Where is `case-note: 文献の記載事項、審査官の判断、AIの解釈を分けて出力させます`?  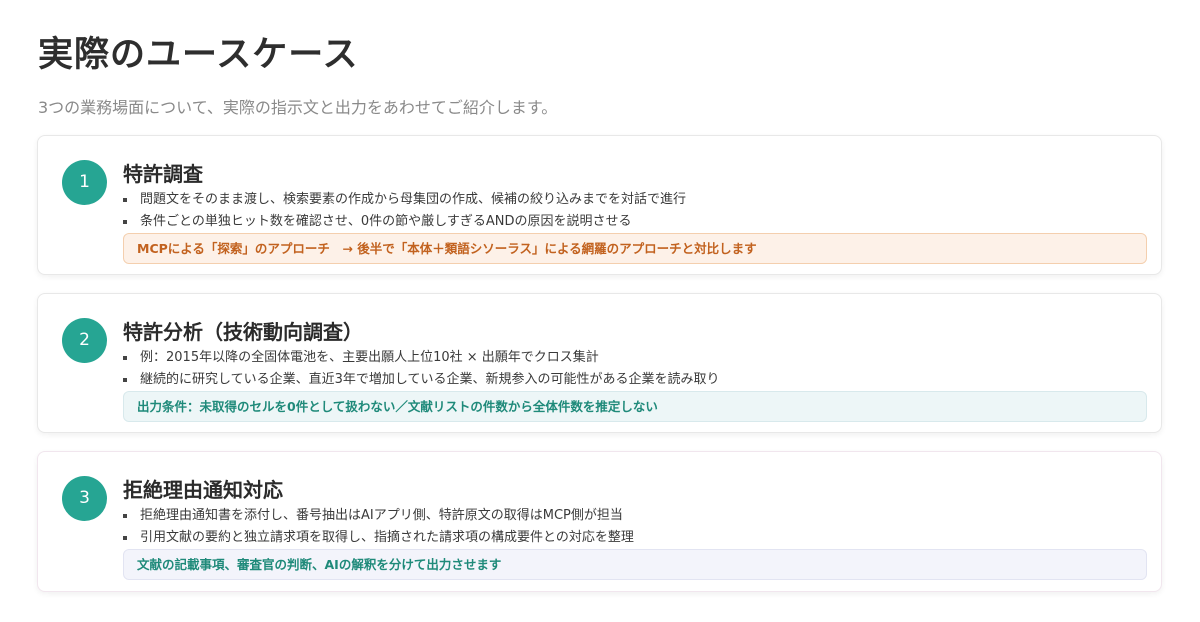 case-note: 文献の記載事項、審査官の判断、AIの解釈を分けて出力させます is located at coordinates (635, 564).